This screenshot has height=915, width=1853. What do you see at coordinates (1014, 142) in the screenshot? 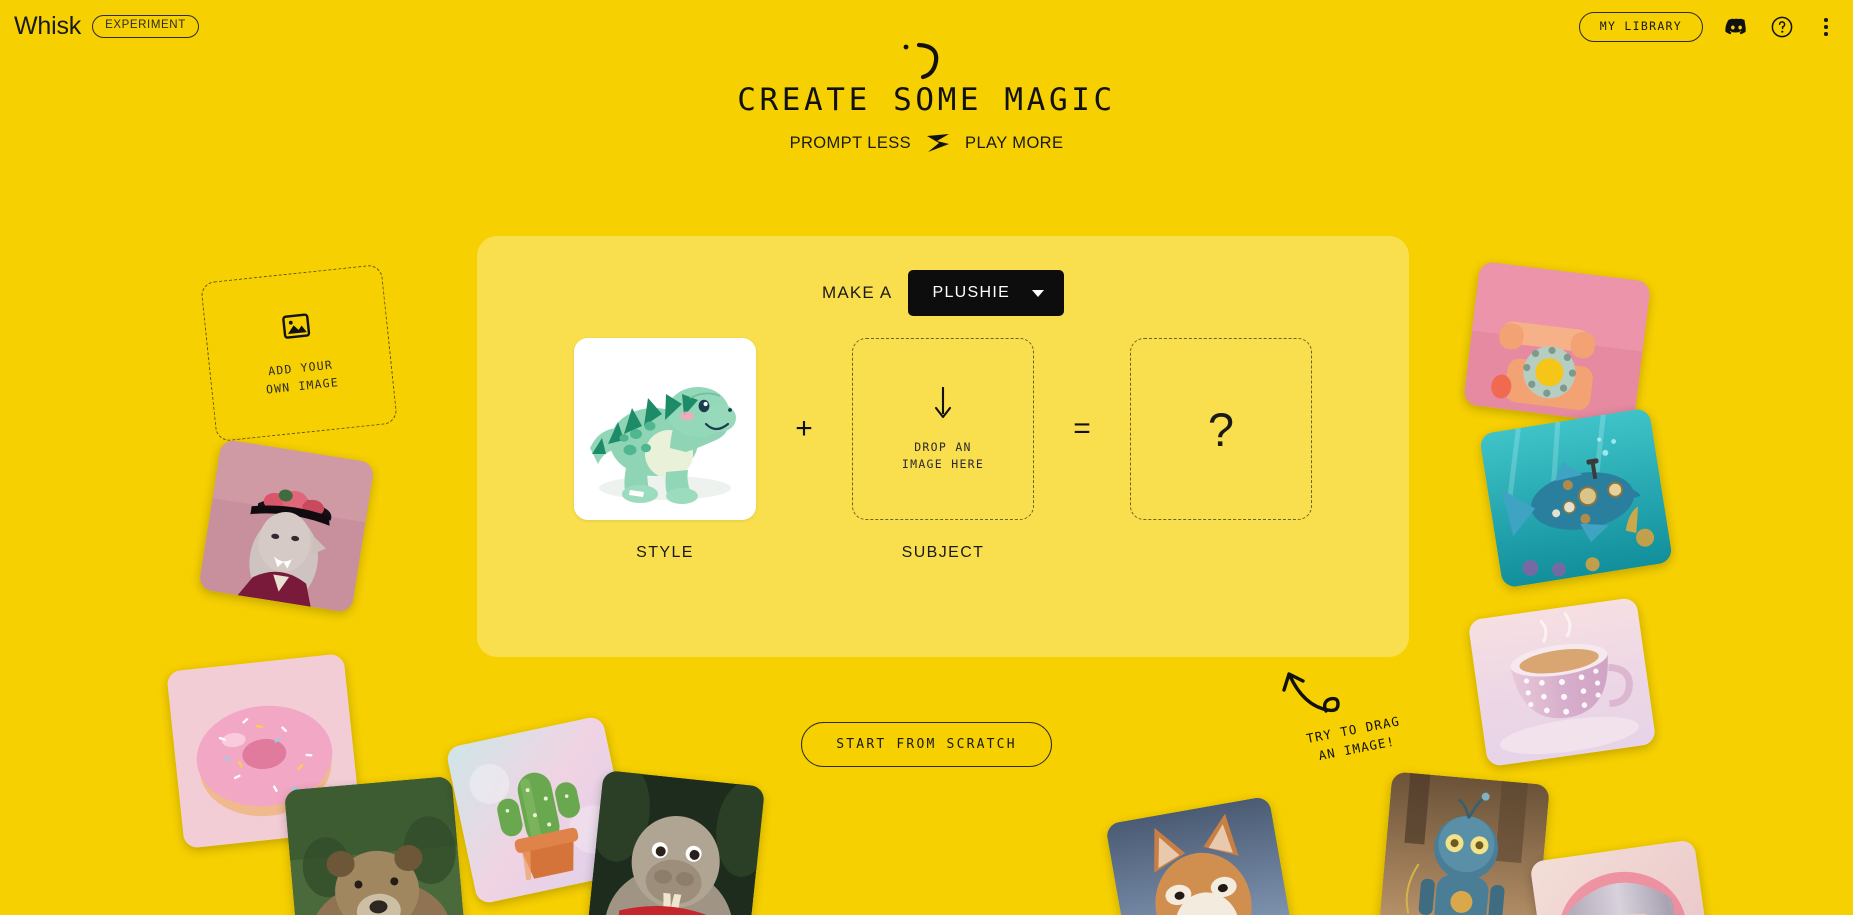
I see `subtitle-right: PLAY MORE` at bounding box center [1014, 142].